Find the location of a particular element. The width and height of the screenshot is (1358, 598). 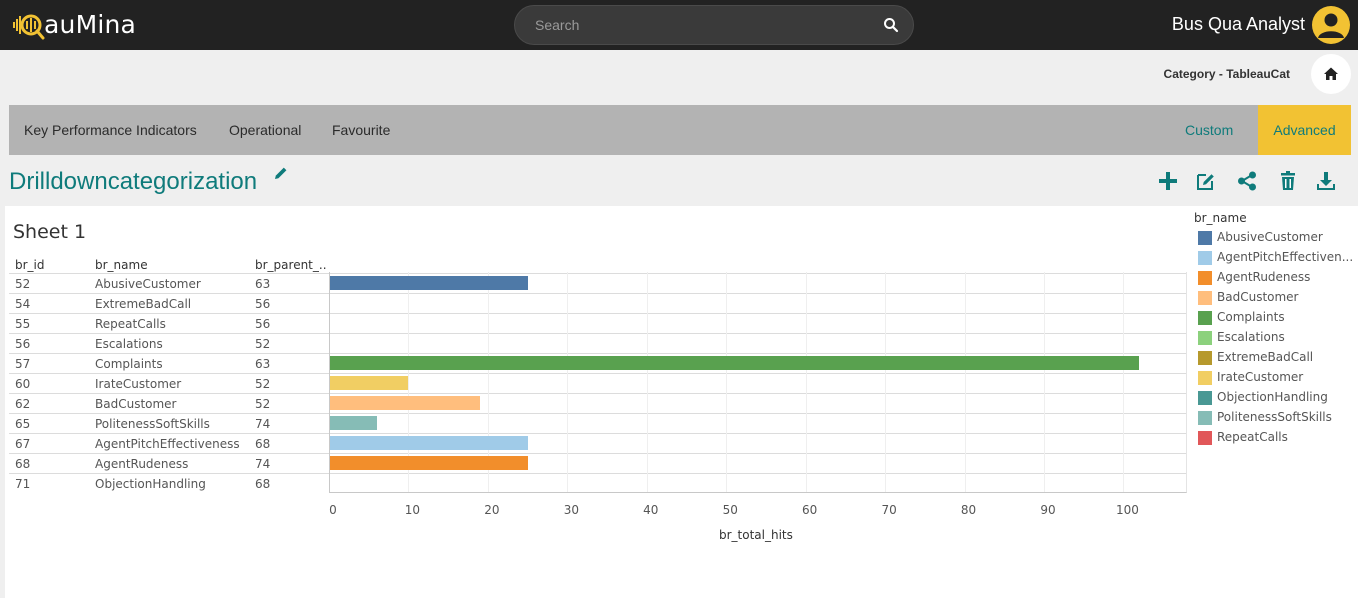

cell-br-id: 52 is located at coordinates (23, 284).